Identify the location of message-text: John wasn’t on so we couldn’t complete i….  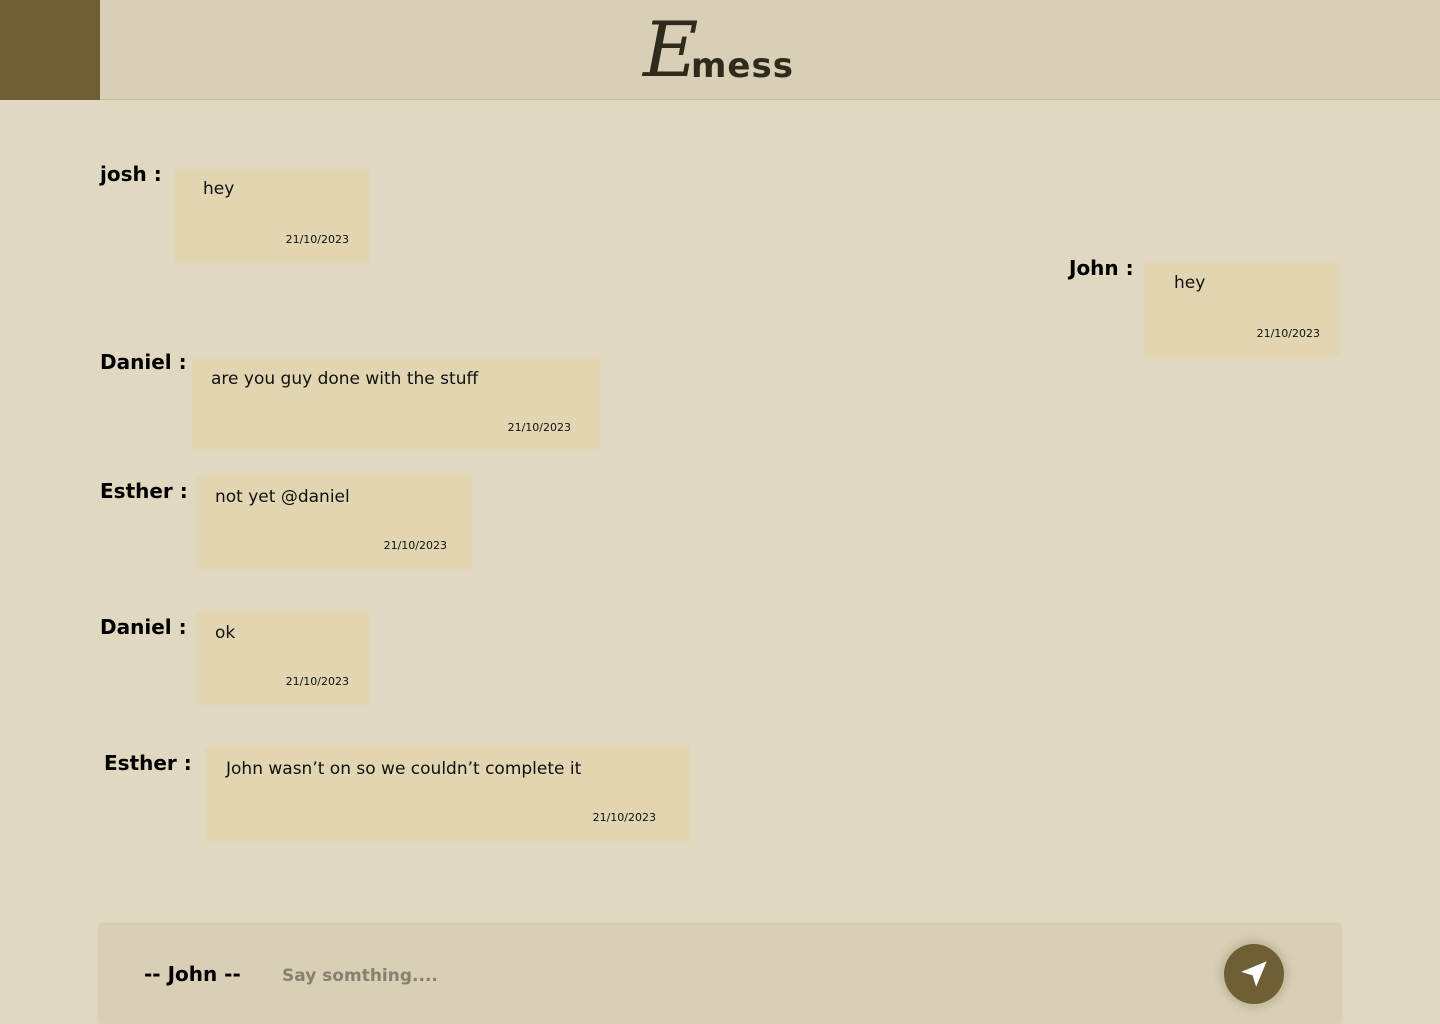
(404, 769).